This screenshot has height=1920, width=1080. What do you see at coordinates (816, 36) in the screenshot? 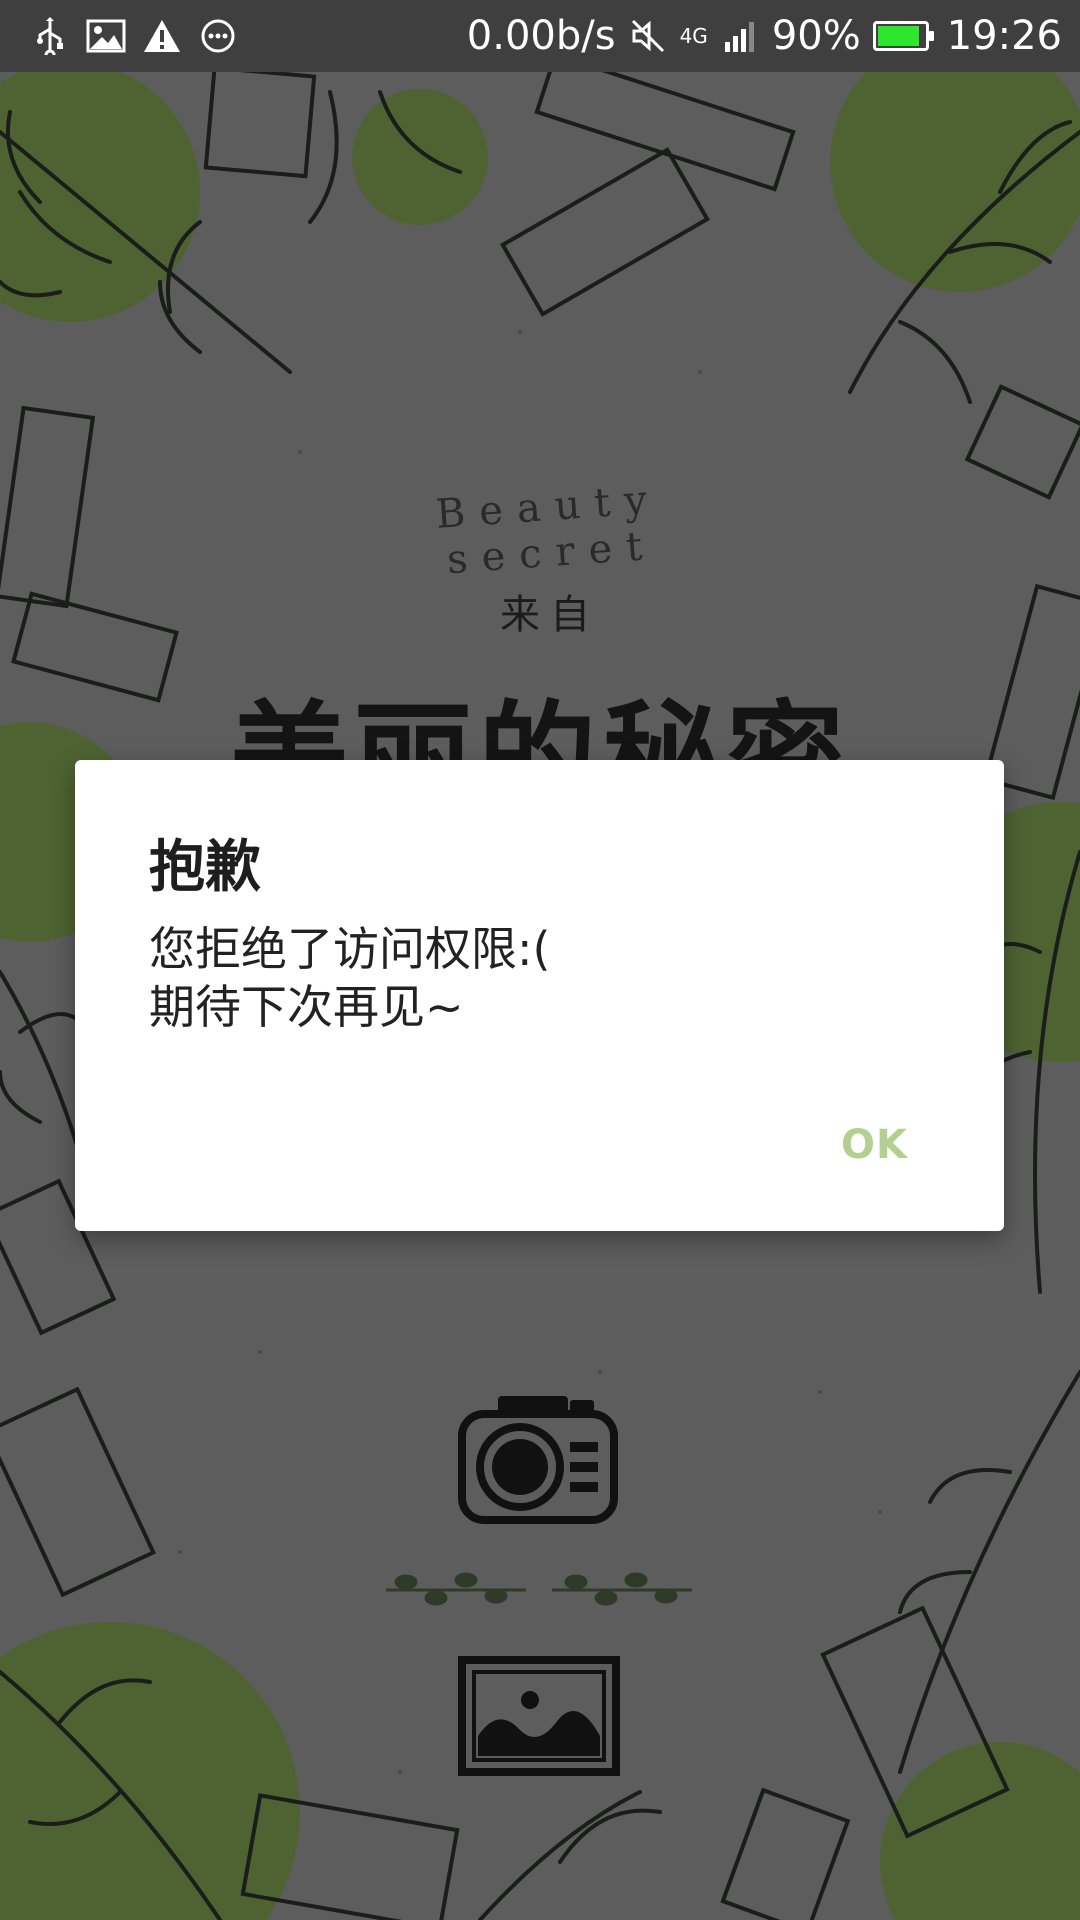
I see `battery-percent: 90%` at bounding box center [816, 36].